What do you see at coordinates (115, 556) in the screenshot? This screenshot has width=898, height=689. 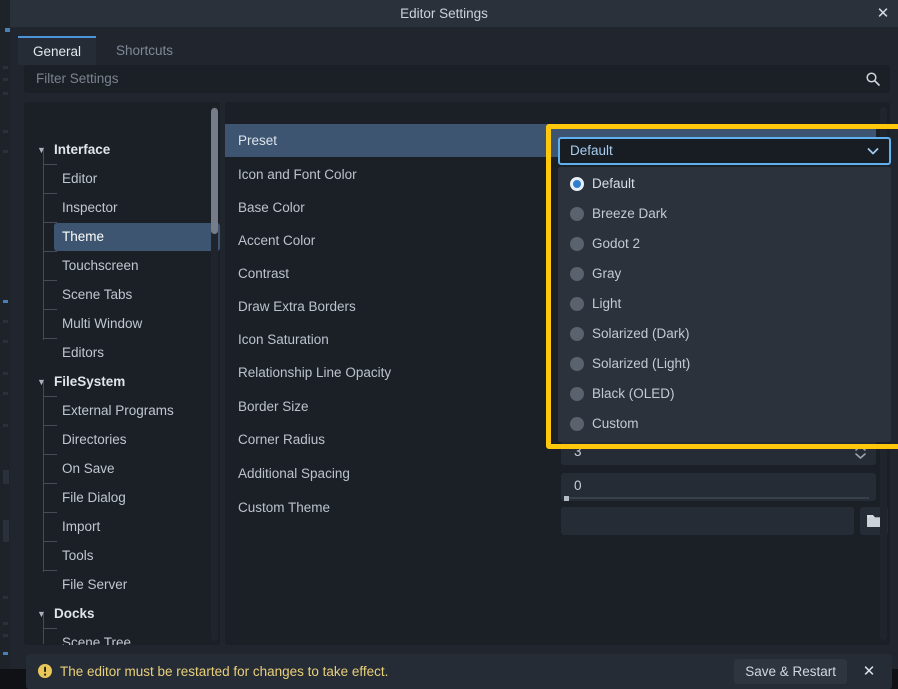 I see `sidebar-item-tools: Tools` at bounding box center [115, 556].